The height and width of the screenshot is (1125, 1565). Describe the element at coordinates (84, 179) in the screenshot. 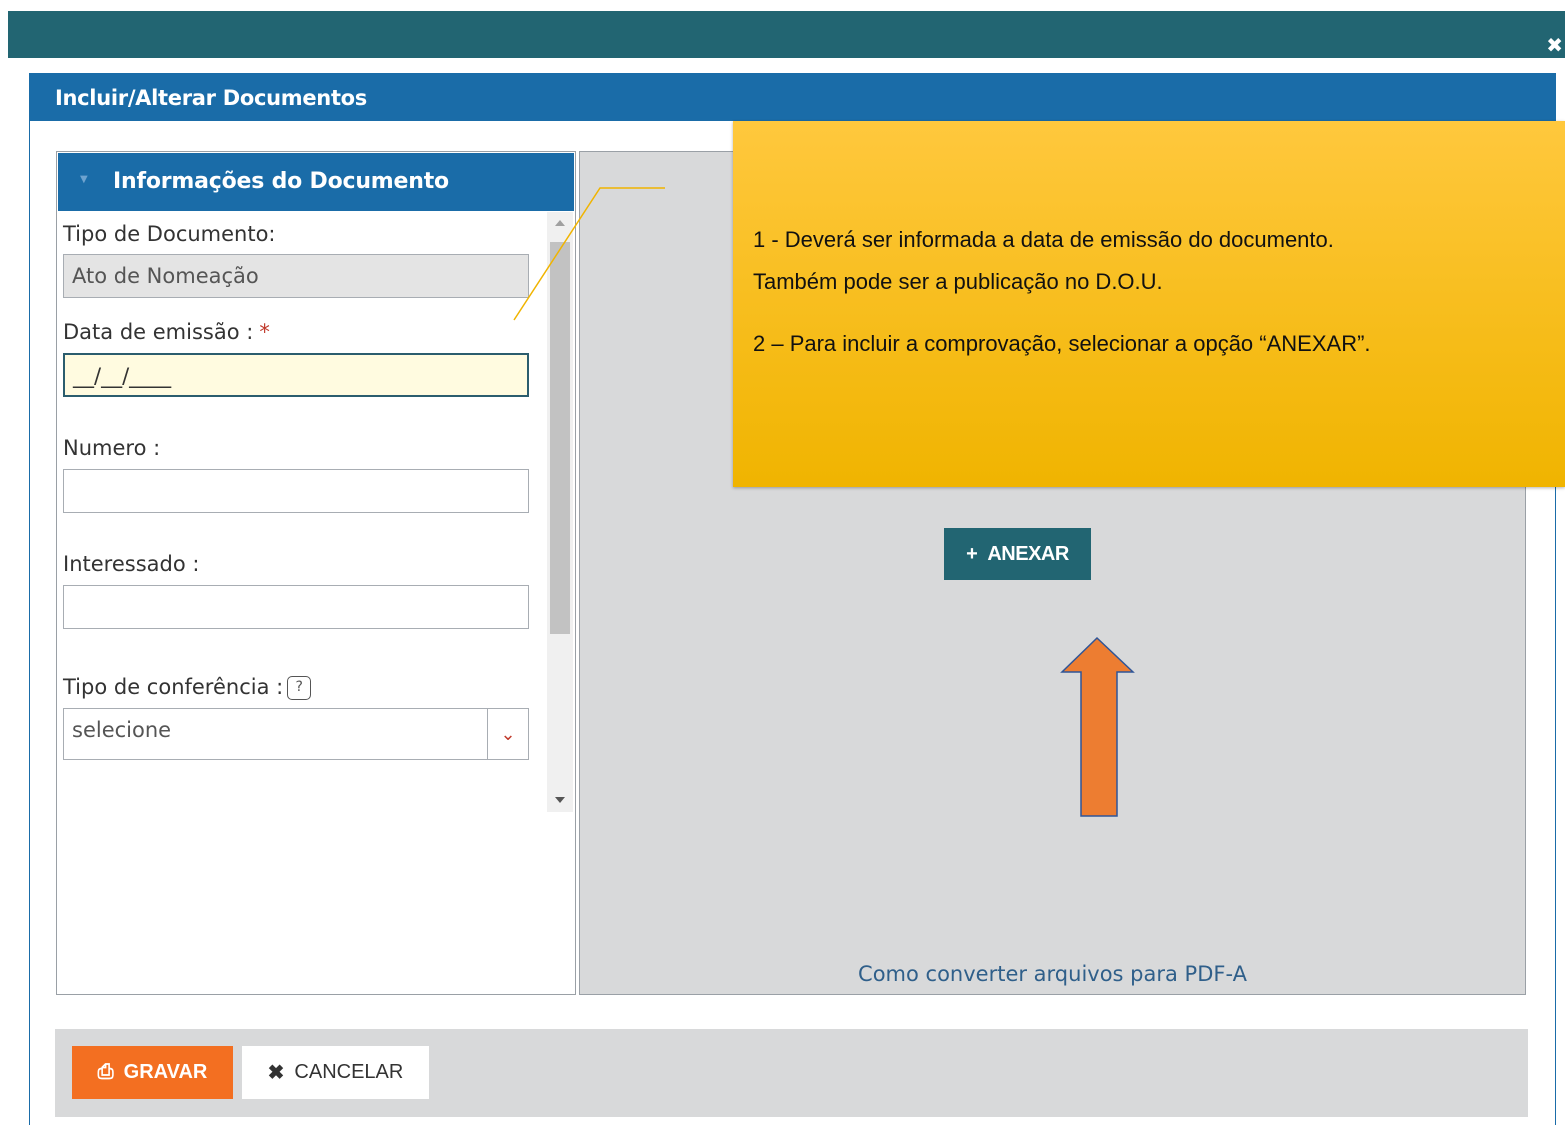

I see `caret-down-icon: ▼` at that location.